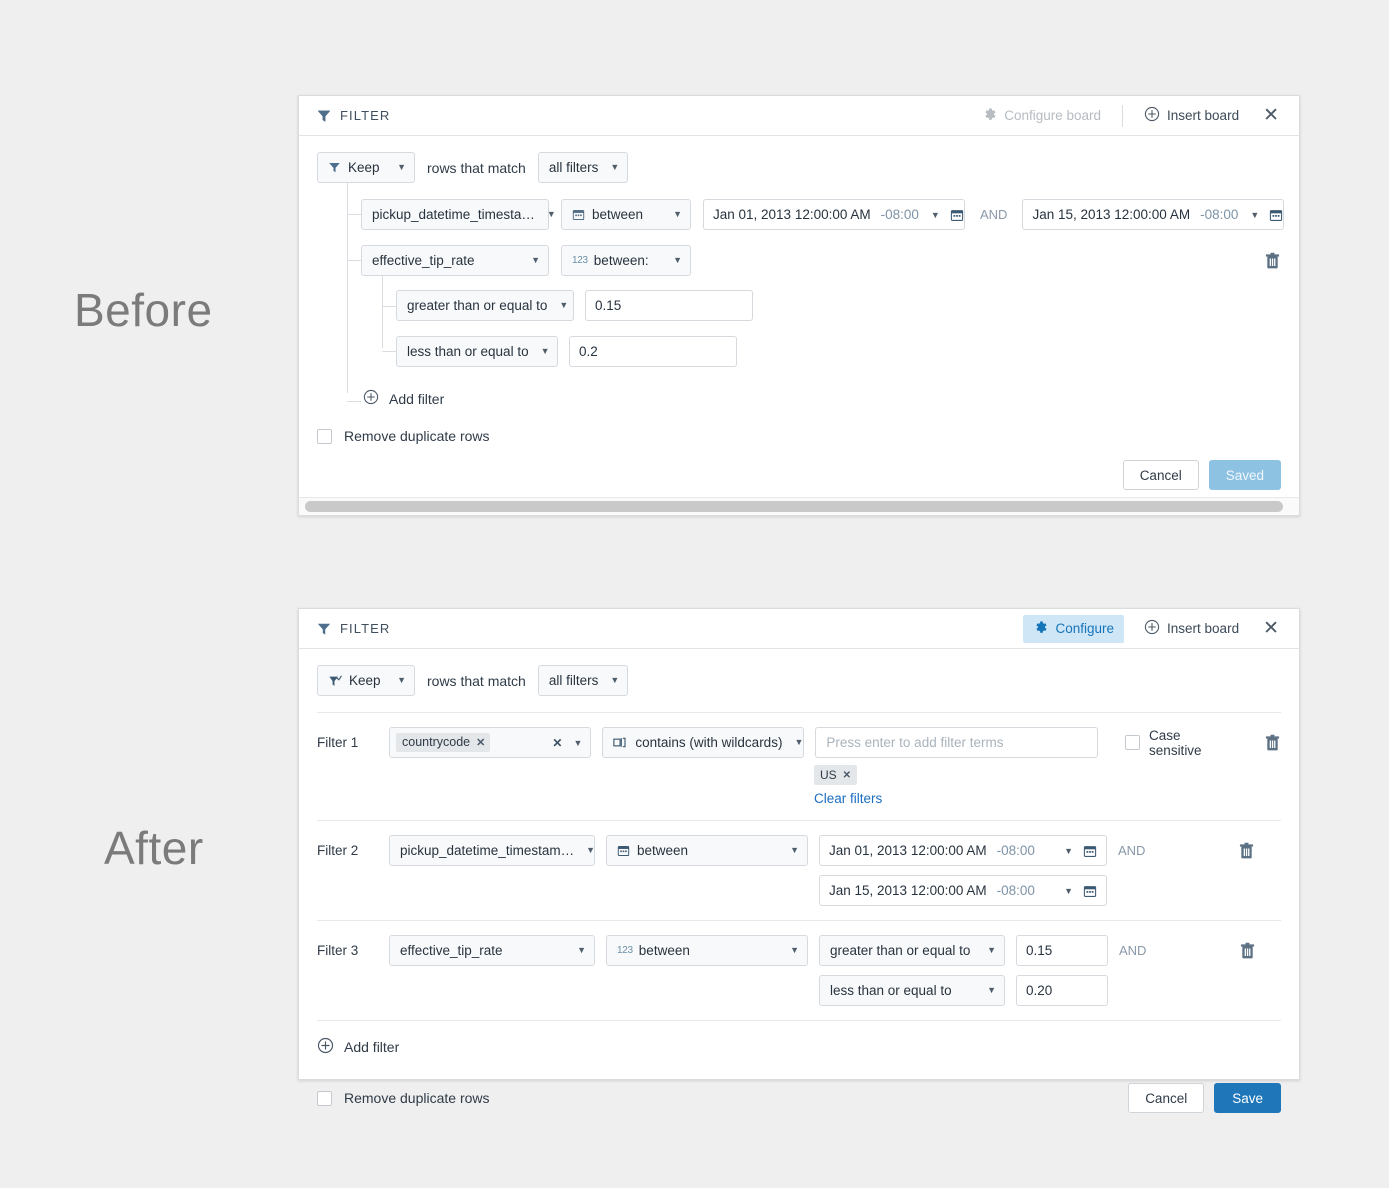  What do you see at coordinates (912, 990) in the screenshot?
I see `comparison-dropdown-to: less than or equal to ▼` at bounding box center [912, 990].